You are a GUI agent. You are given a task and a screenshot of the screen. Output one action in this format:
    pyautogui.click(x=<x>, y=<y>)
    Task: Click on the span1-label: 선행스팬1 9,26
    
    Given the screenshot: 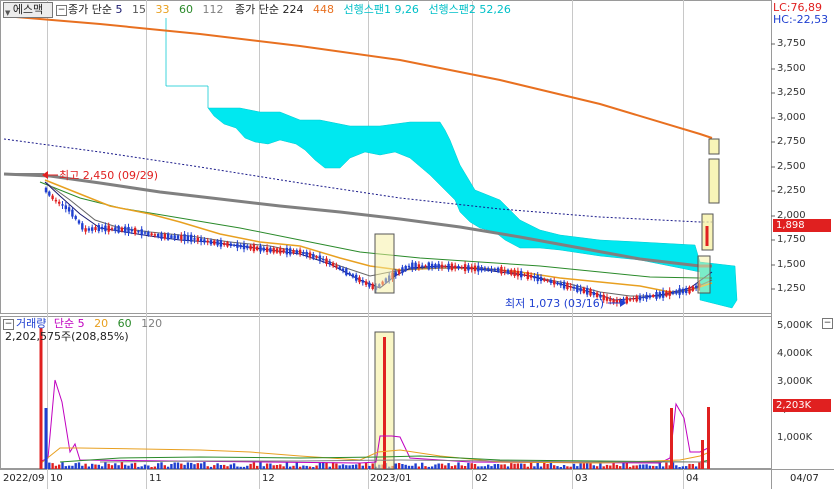 What is the action you would take?
    pyautogui.click(x=381, y=9)
    